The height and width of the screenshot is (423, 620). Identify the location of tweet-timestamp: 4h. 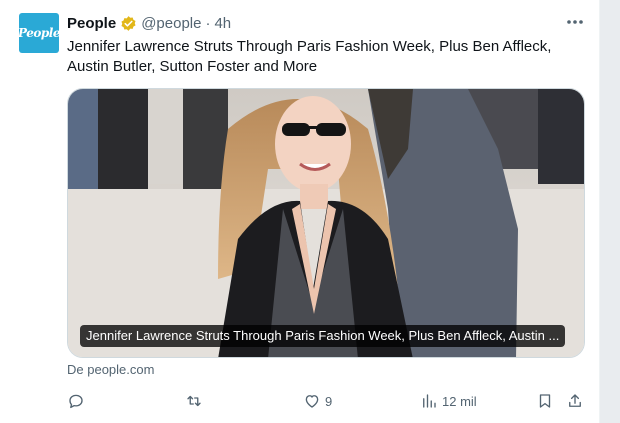
(222, 23).